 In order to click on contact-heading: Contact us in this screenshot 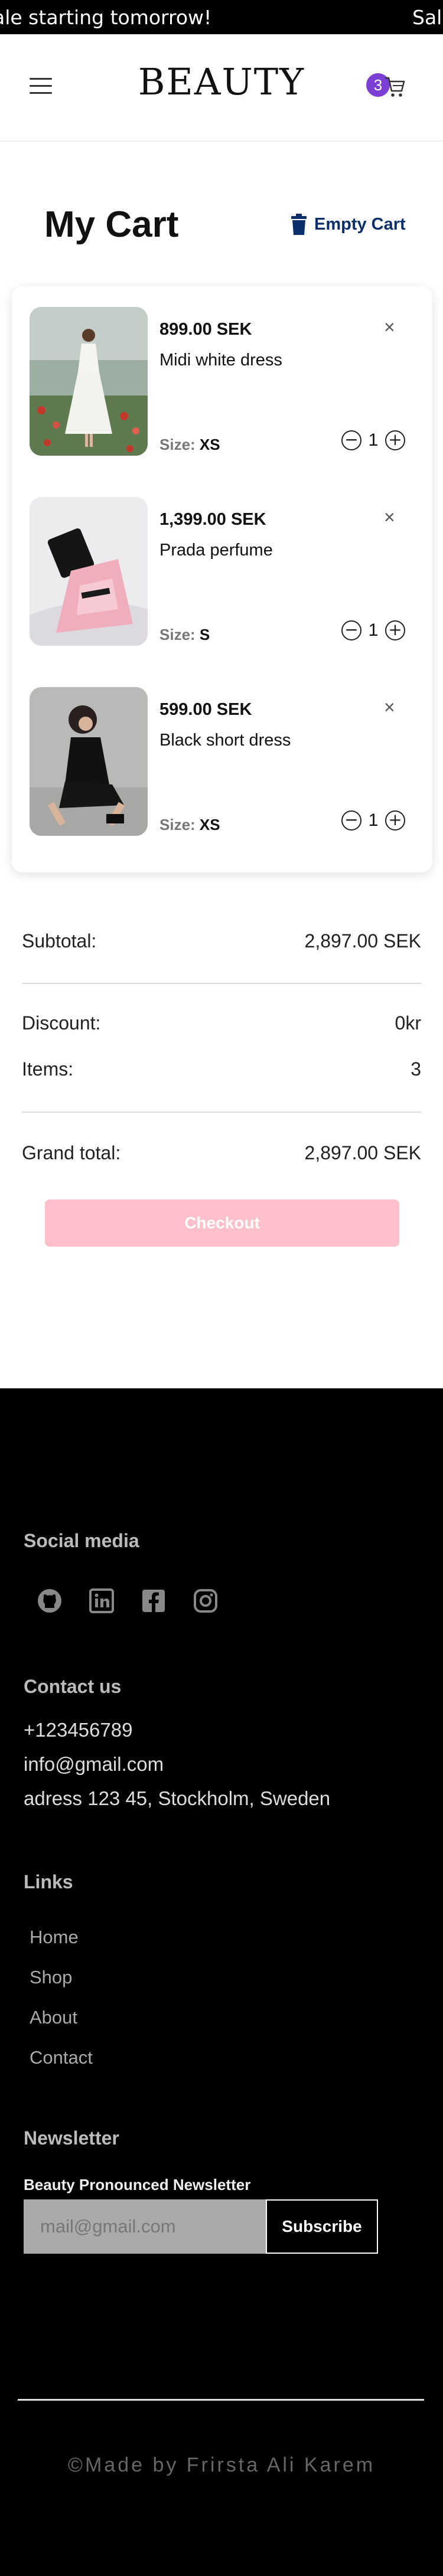, I will do `click(73, 1686)`.